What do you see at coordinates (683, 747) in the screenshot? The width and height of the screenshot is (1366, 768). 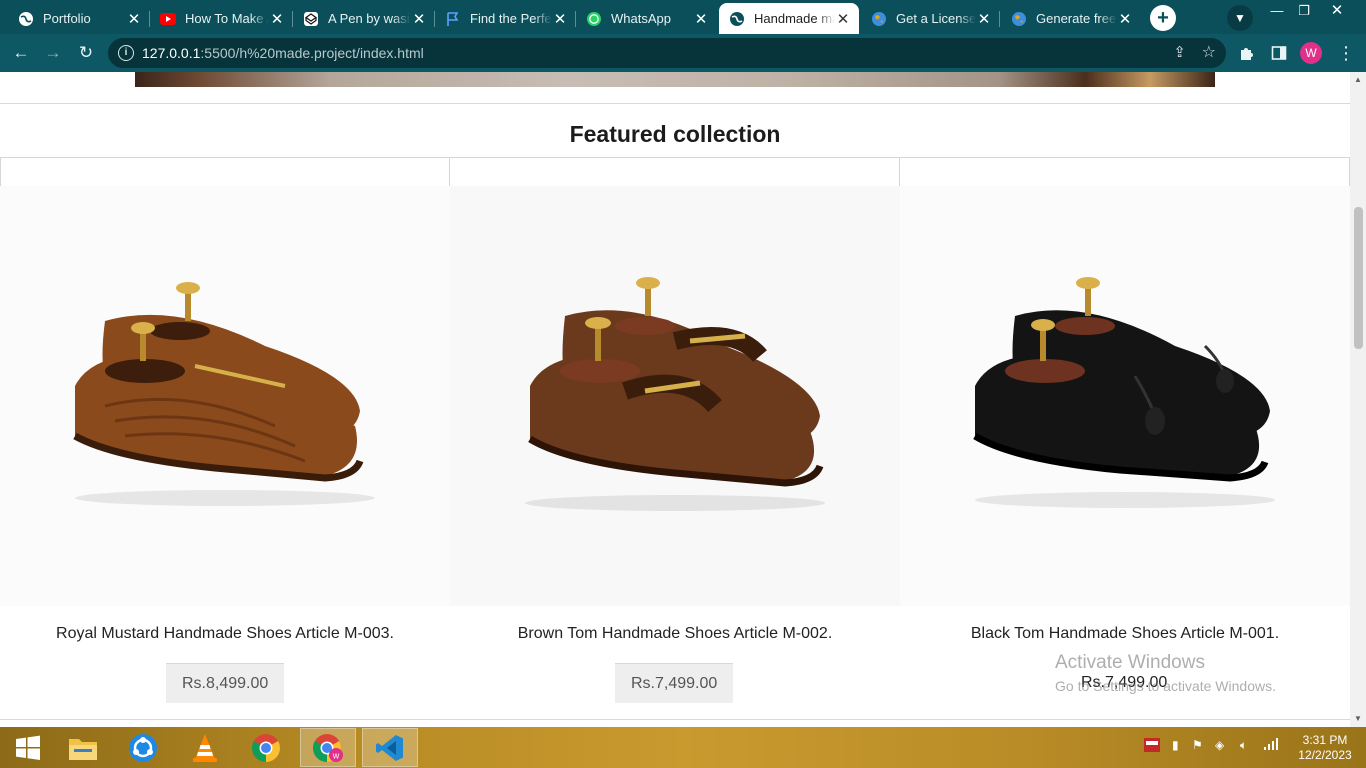 I see `windows-taskbar: w ▮ ⚑ ◈ 🔈︎ 3:31 PM 12/2/2023` at bounding box center [683, 747].